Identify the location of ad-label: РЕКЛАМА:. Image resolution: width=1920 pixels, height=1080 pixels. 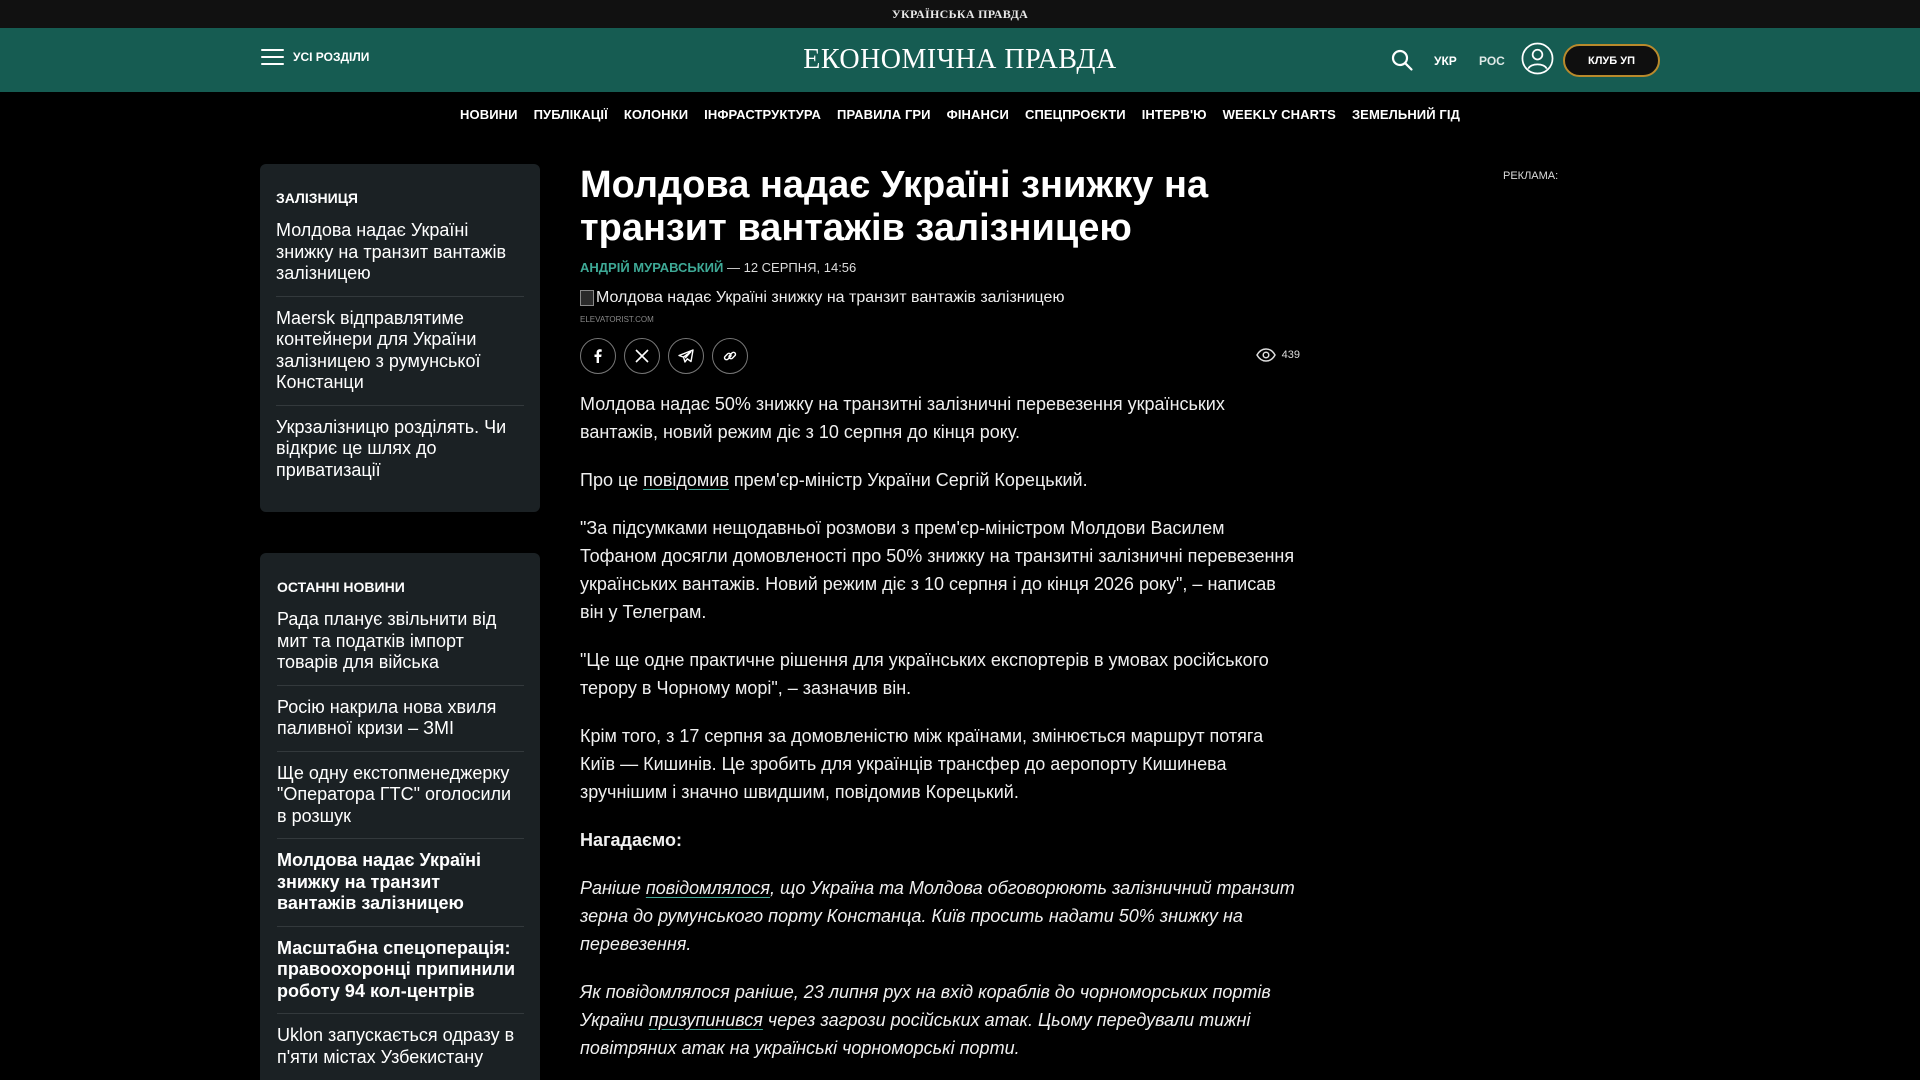
(1531, 176).